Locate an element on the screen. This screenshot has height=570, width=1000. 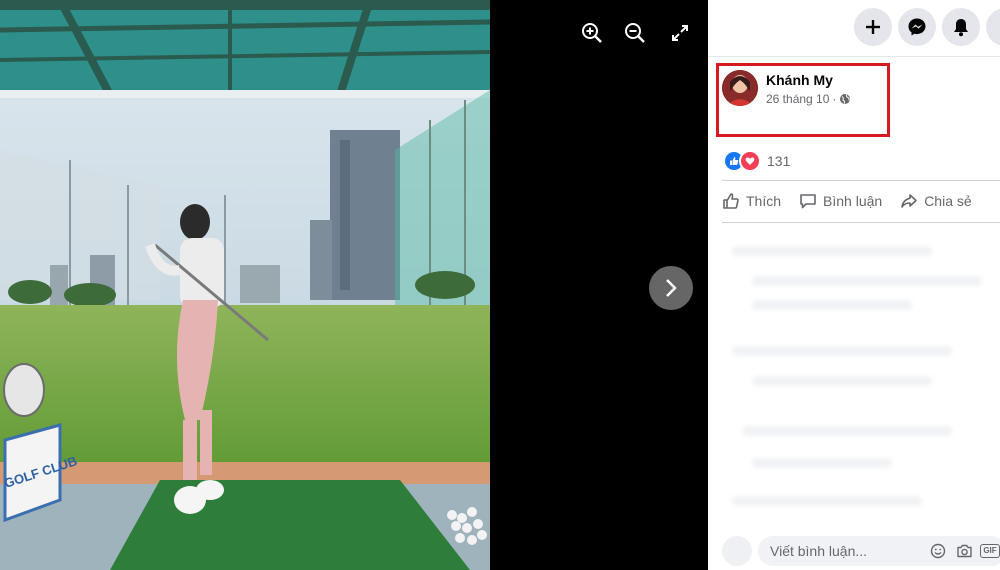
comment-button: Bình luận is located at coordinates (840, 201).